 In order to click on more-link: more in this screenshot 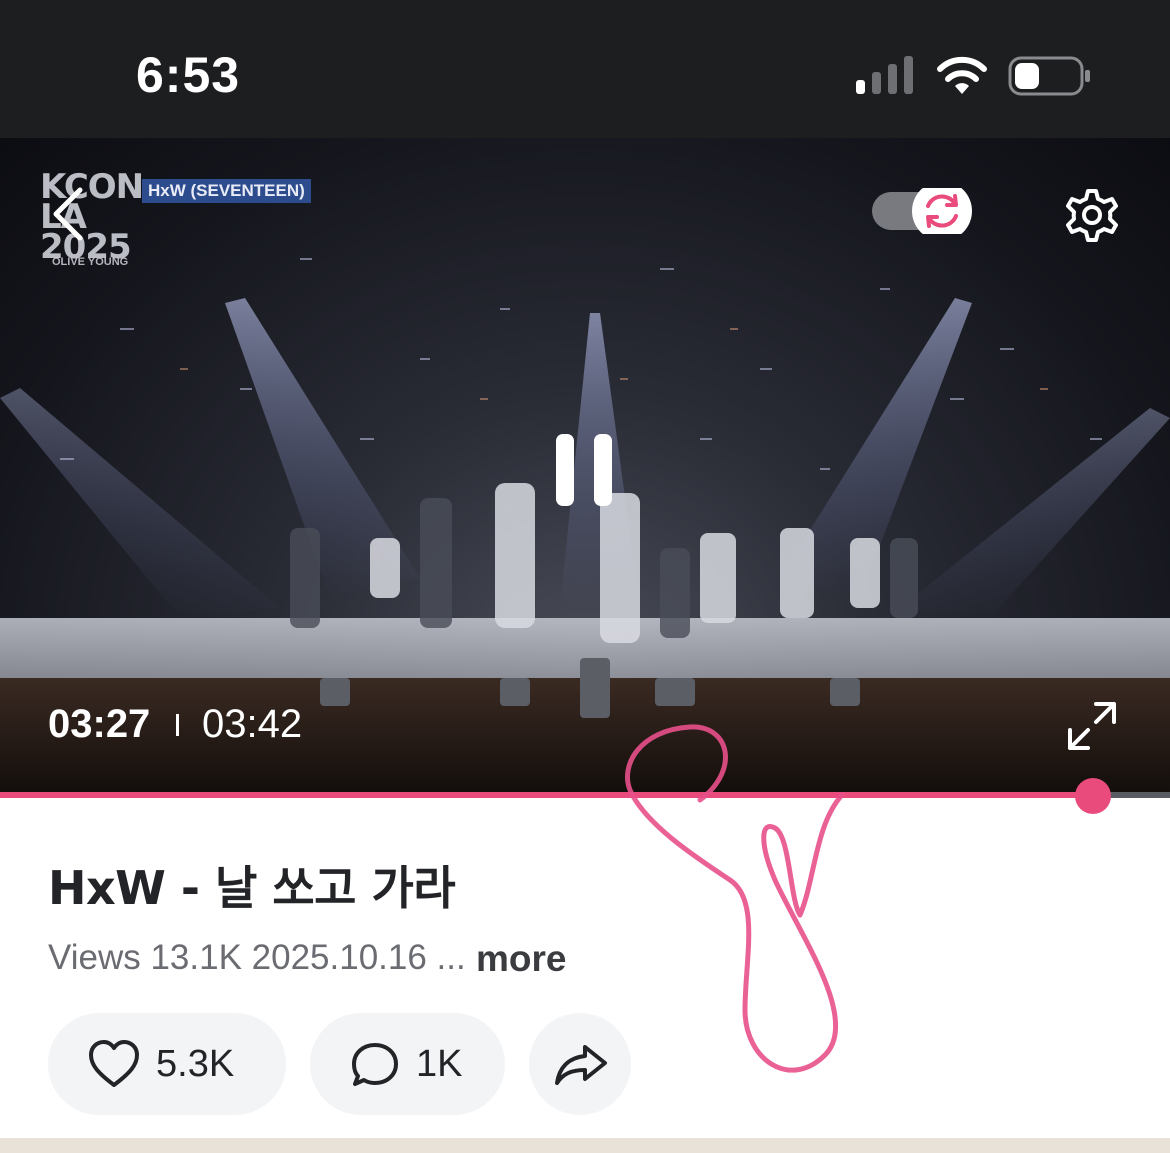, I will do `click(521, 959)`.